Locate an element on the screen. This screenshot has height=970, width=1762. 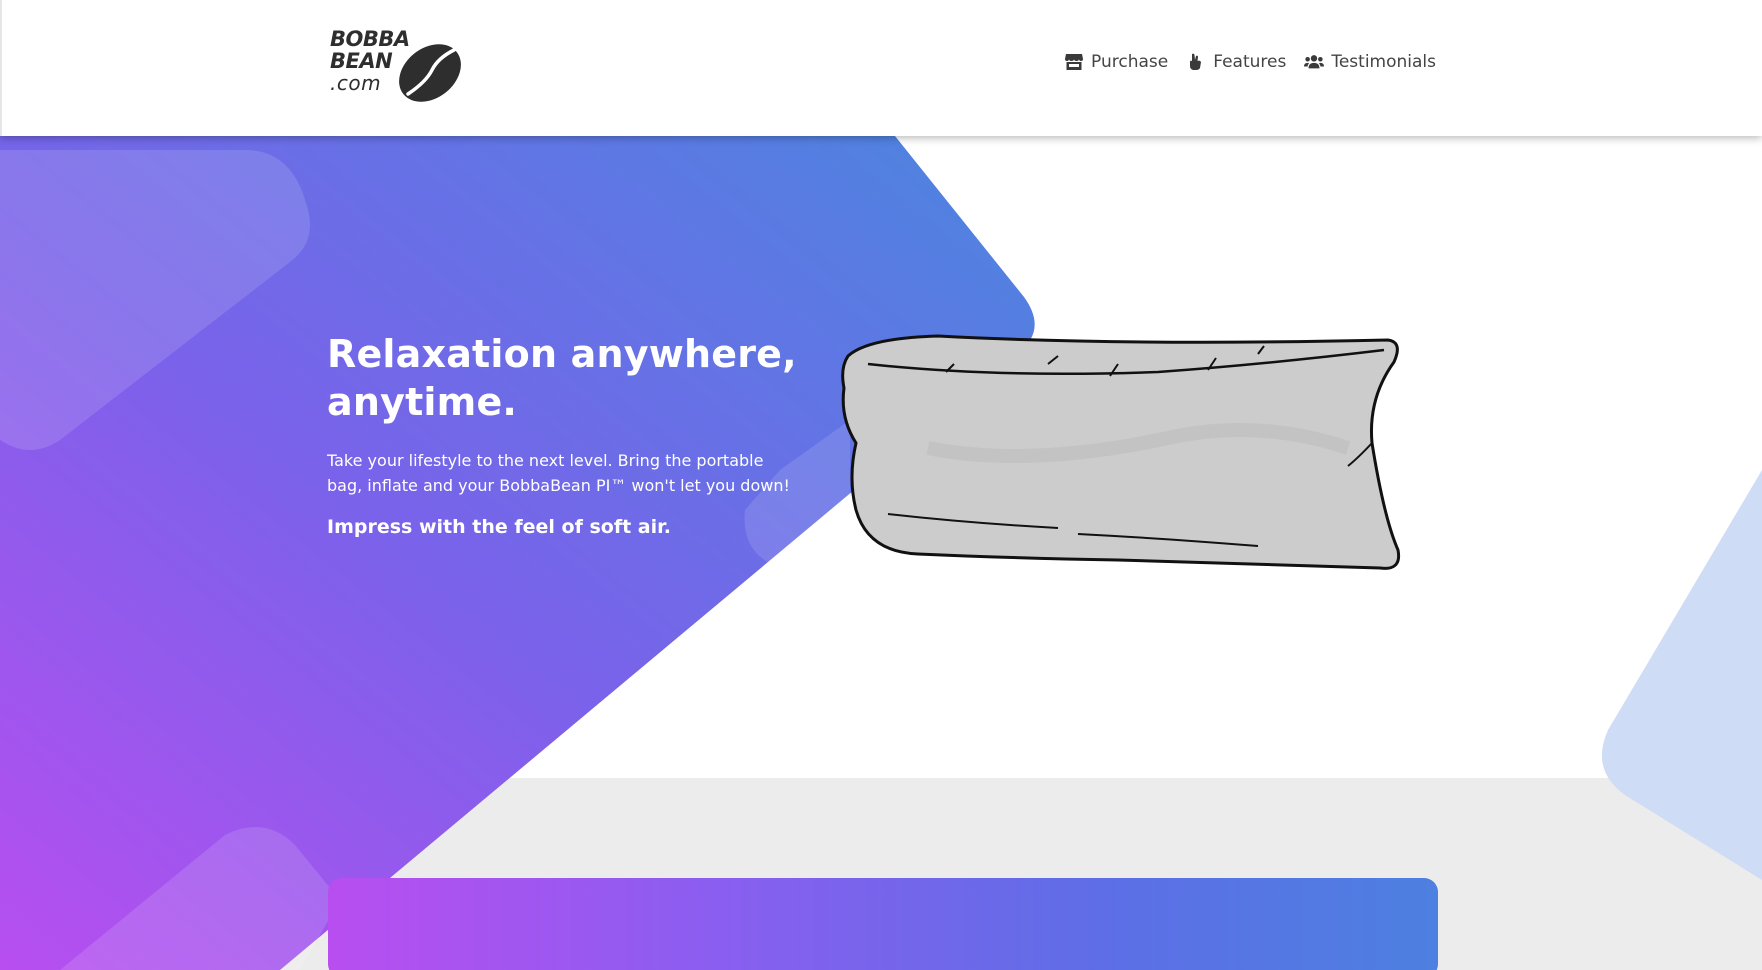
nav-label-testimonials: Testimonials is located at coordinates (1383, 62).